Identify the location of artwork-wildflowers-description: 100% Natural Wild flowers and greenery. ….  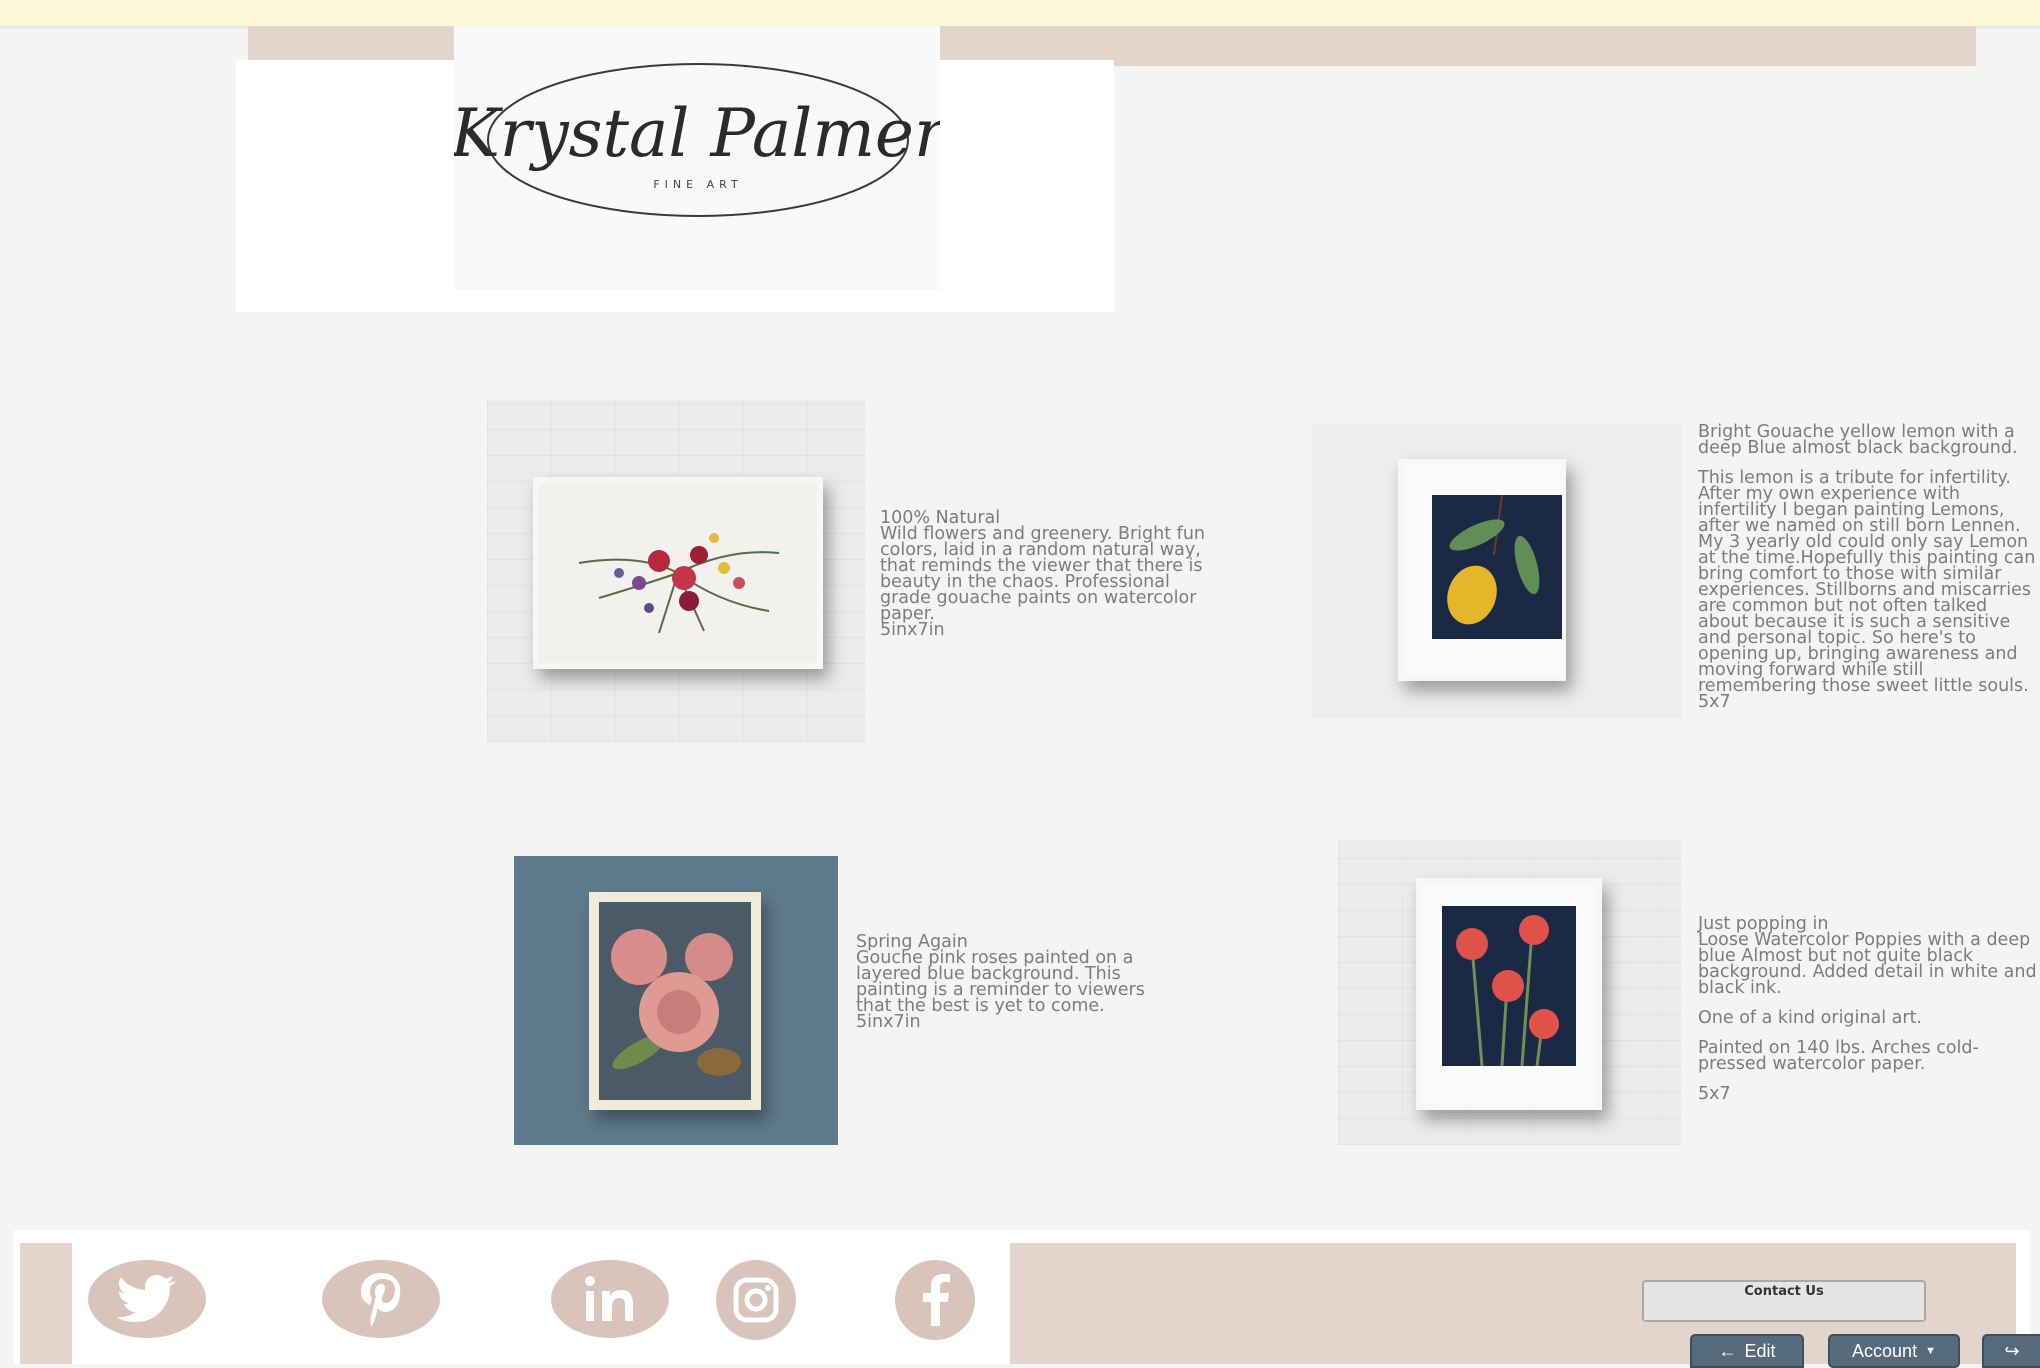
(1050, 574).